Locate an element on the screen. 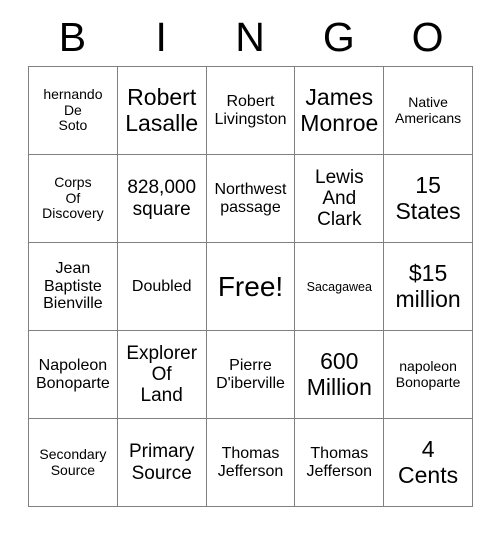  bingo-cell-label: $15 million is located at coordinates (428, 285).